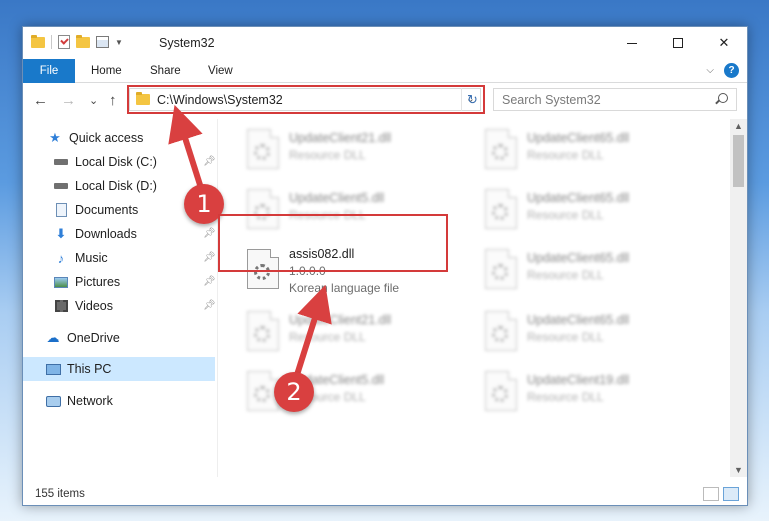  I want to click on file-highlight-box, so click(333, 243).